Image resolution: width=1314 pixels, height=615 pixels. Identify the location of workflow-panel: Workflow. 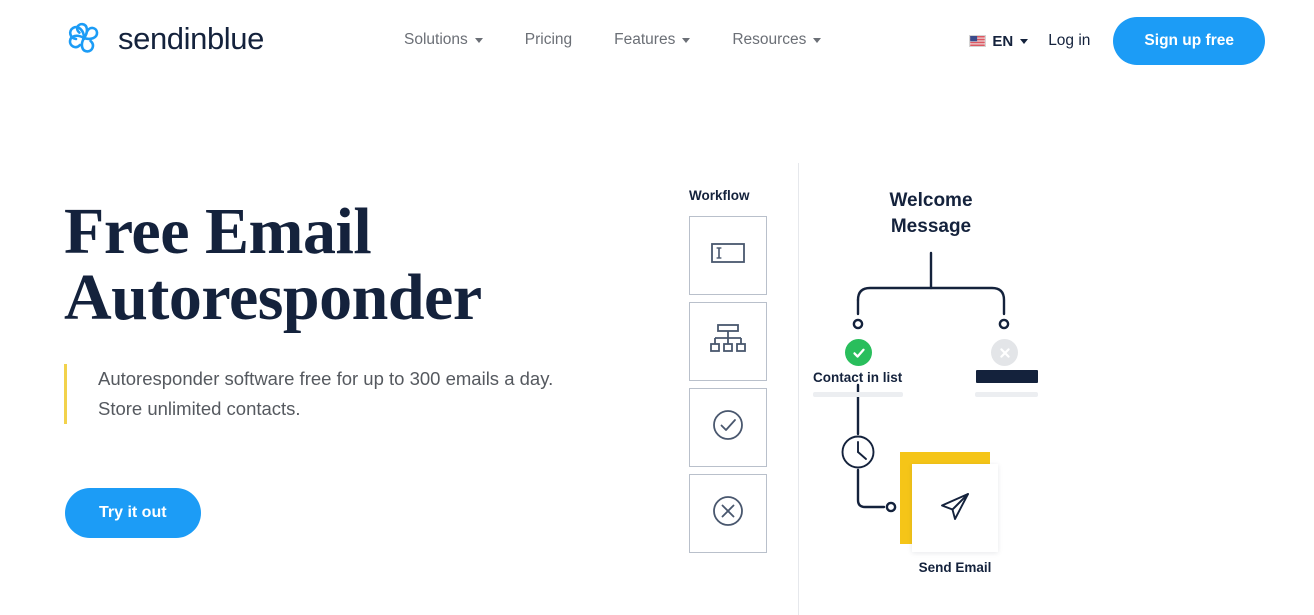
(729, 374).